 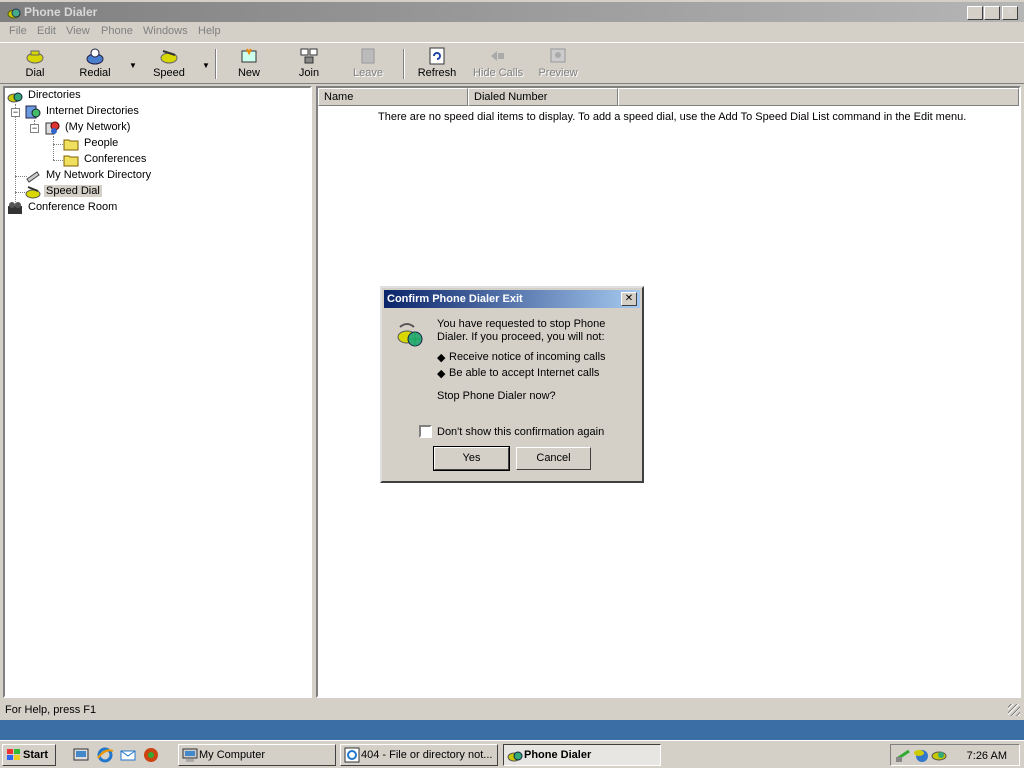 What do you see at coordinates (128, 755) in the screenshot?
I see `outlook-express-icon` at bounding box center [128, 755].